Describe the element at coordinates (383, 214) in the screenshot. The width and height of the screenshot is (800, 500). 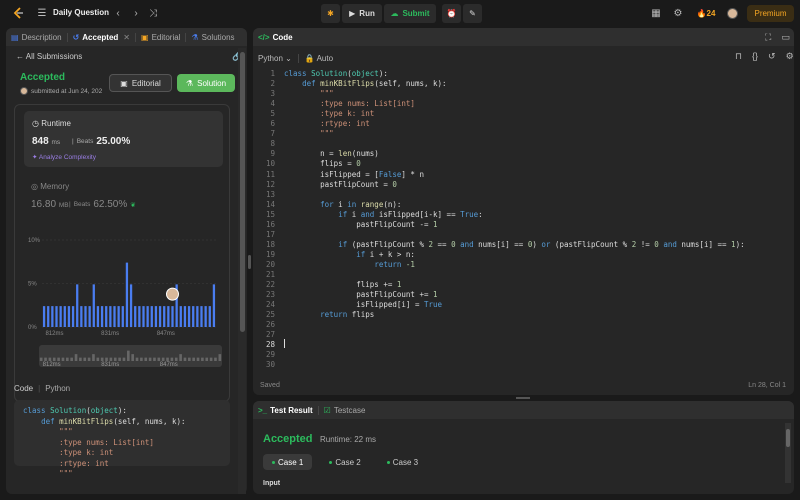
I see `code-line: if i and isFlipped[i-k] == True:` at that location.